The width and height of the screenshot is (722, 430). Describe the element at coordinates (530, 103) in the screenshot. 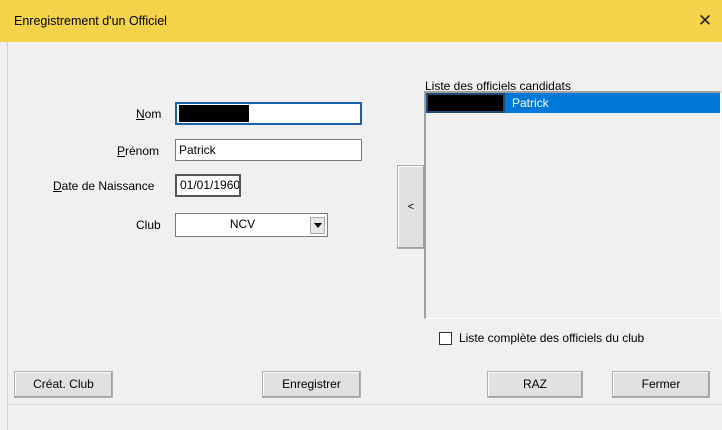

I see `list-item-name: Patrick` at that location.